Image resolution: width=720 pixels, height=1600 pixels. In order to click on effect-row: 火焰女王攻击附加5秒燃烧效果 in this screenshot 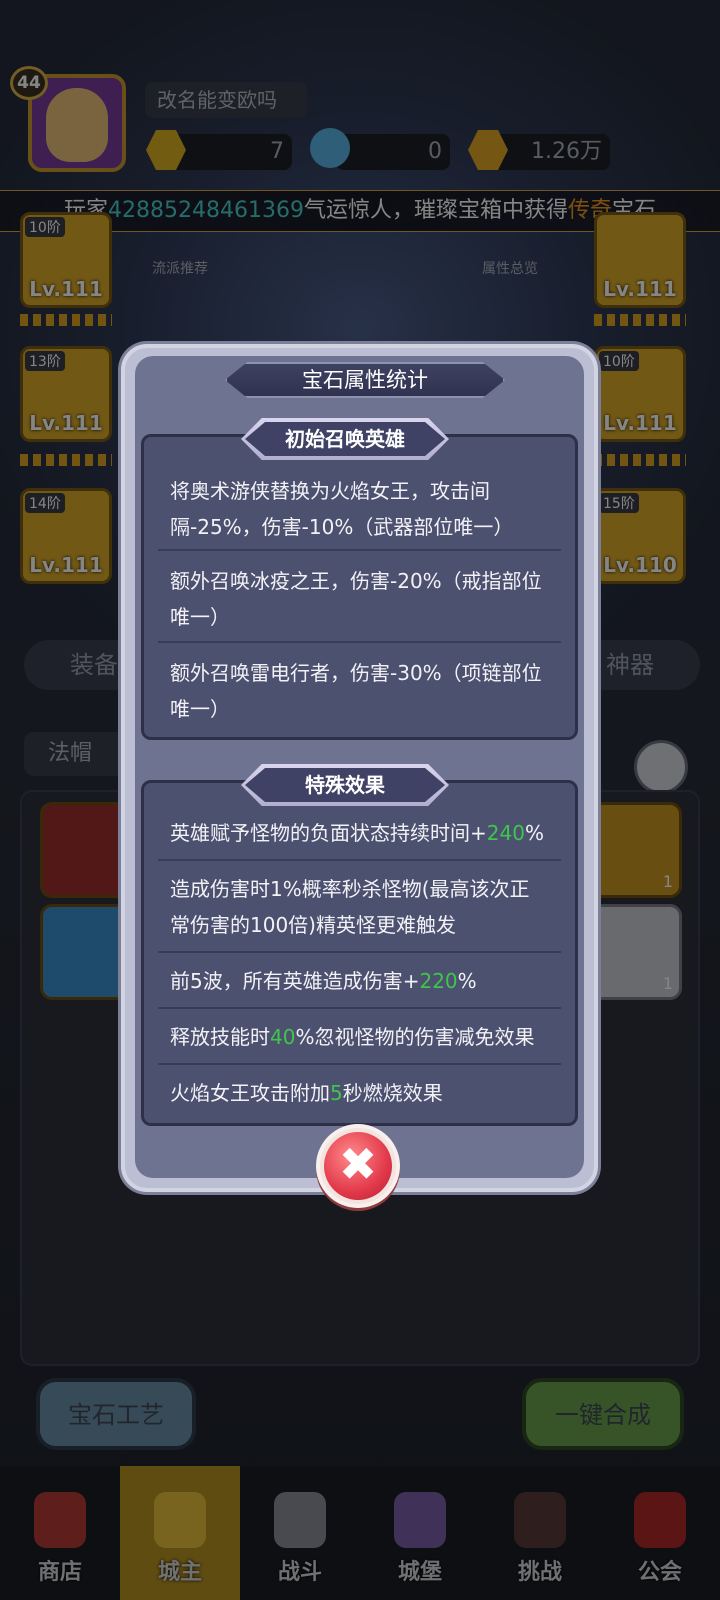, I will do `click(306, 1093)`.